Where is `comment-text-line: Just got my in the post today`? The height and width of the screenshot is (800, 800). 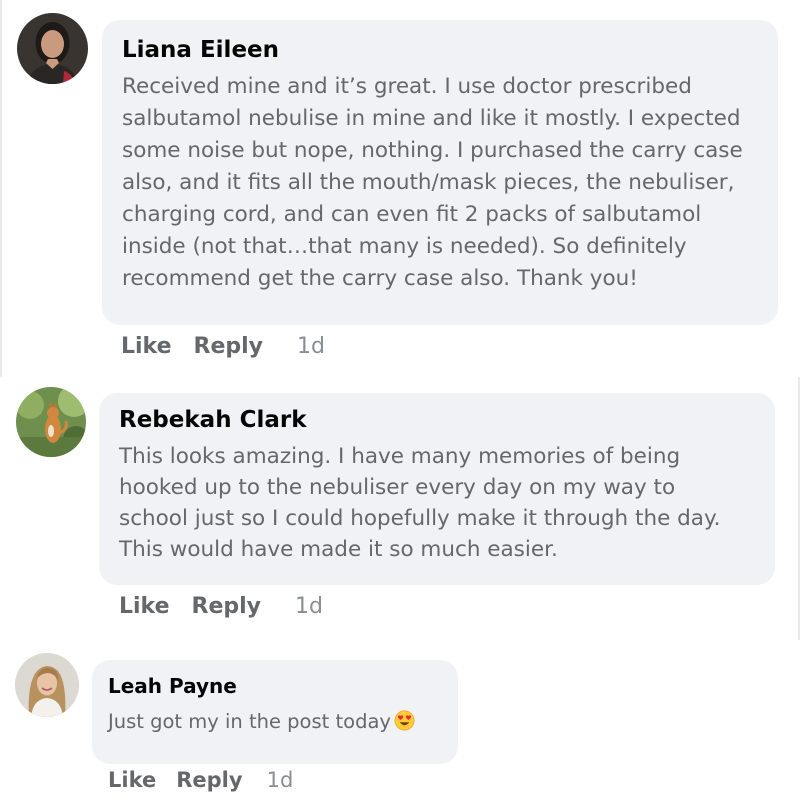
comment-text-line: Just got my in the post today is located at coordinates (283, 722).